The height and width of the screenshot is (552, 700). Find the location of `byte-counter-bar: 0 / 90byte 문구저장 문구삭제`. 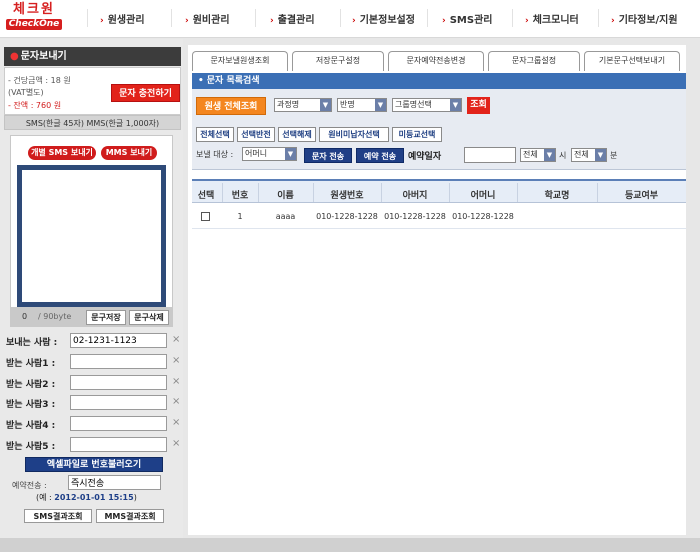

byte-counter-bar: 0 / 90byte 문구저장 문구삭제 is located at coordinates (91, 317).